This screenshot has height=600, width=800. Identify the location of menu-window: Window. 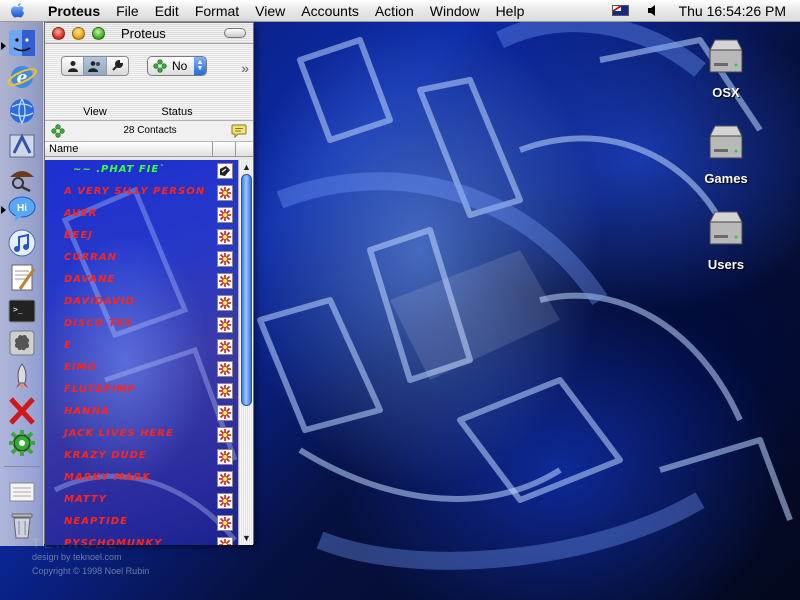
(455, 11).